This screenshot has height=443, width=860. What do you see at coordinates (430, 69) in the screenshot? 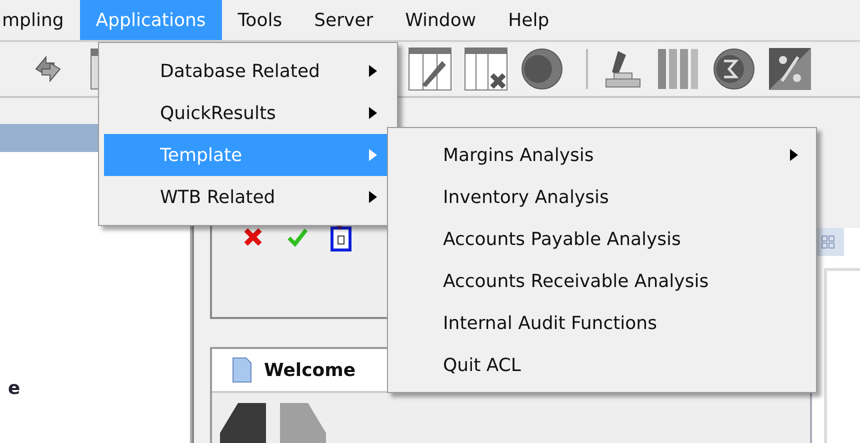
I see `table-edit-icon` at bounding box center [430, 69].